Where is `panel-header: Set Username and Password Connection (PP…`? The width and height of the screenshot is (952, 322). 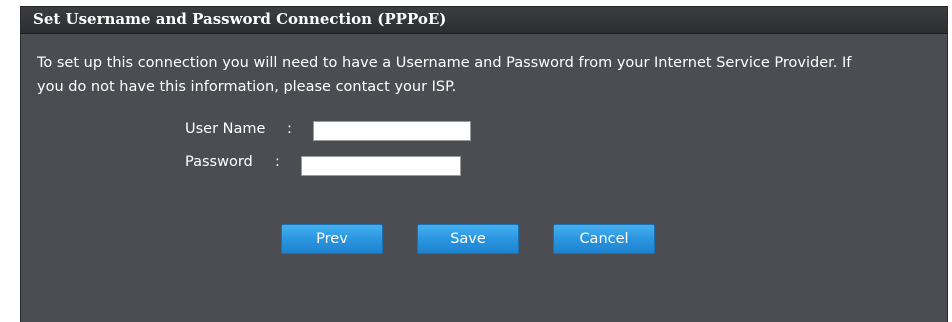 panel-header: Set Username and Password Connection (PP… is located at coordinates (484, 20).